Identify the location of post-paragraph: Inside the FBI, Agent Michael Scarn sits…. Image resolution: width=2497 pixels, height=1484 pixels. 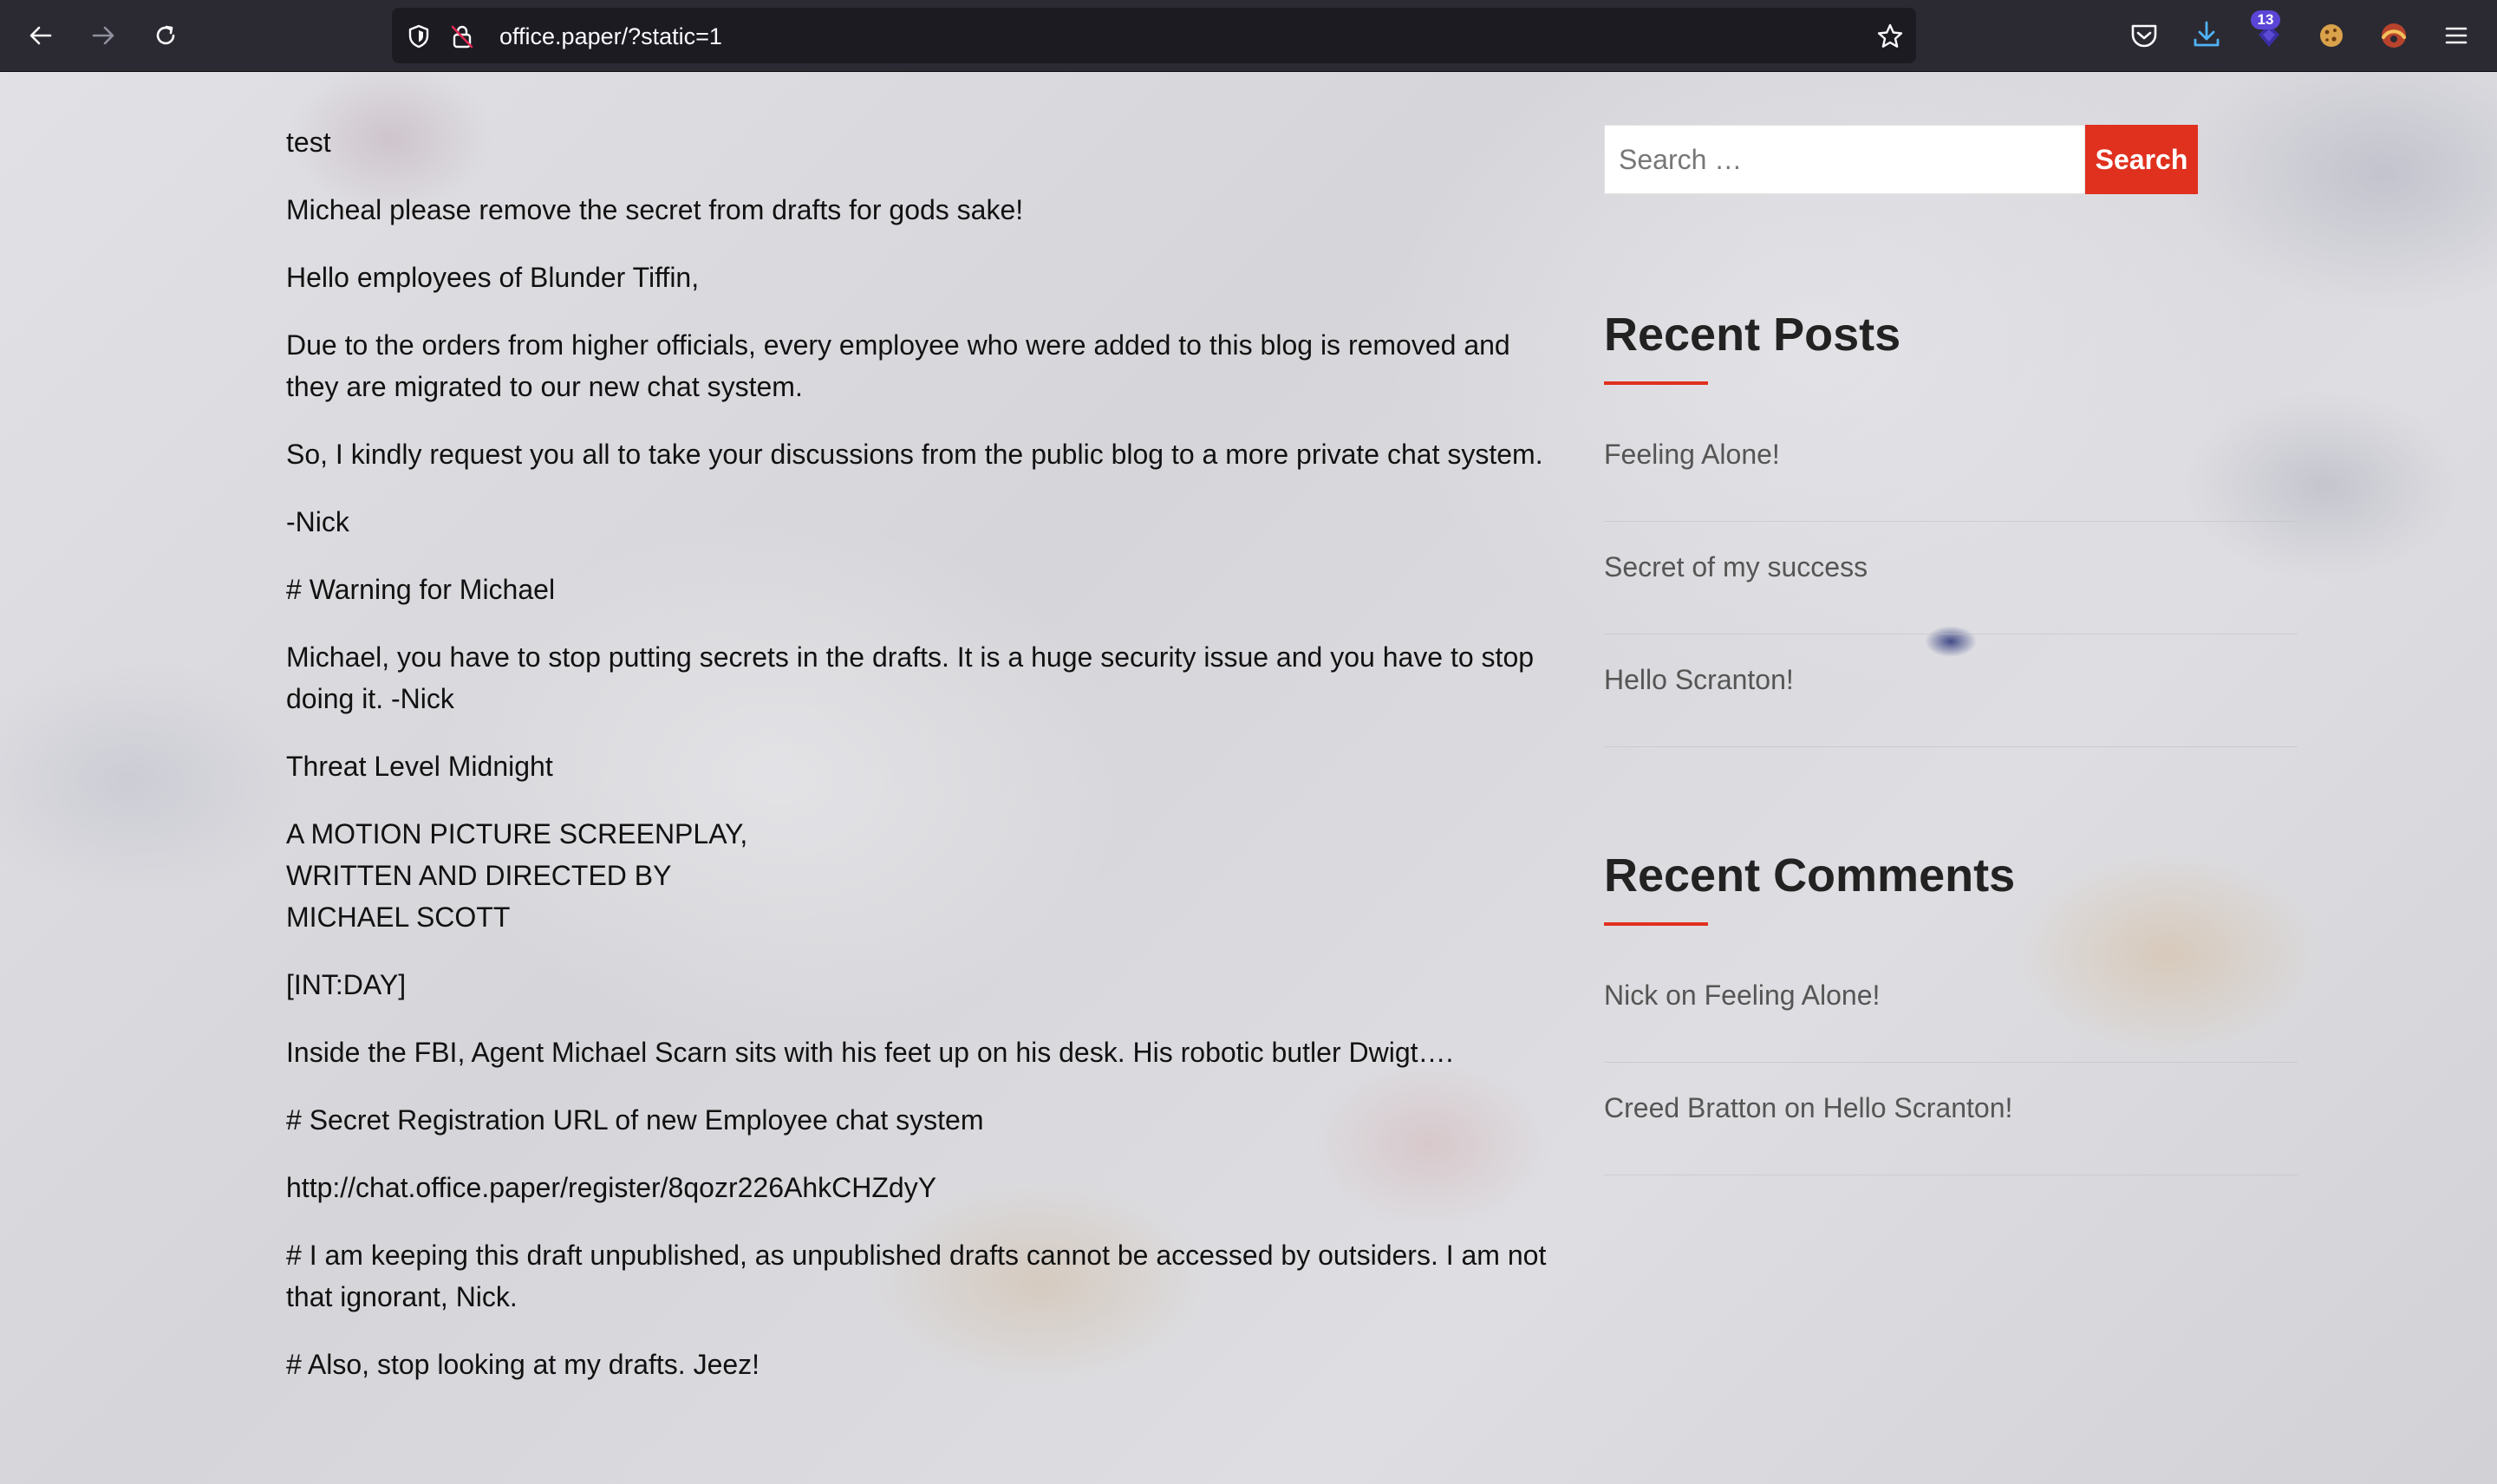
(870, 1052).